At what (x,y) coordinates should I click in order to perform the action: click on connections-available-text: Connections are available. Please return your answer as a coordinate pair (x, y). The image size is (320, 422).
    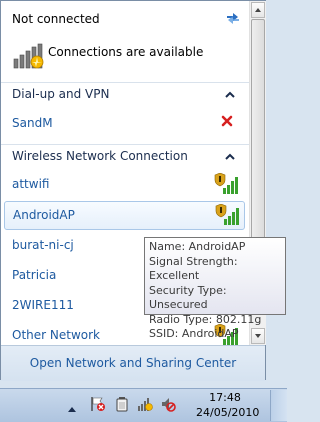
    Looking at the image, I should click on (126, 52).